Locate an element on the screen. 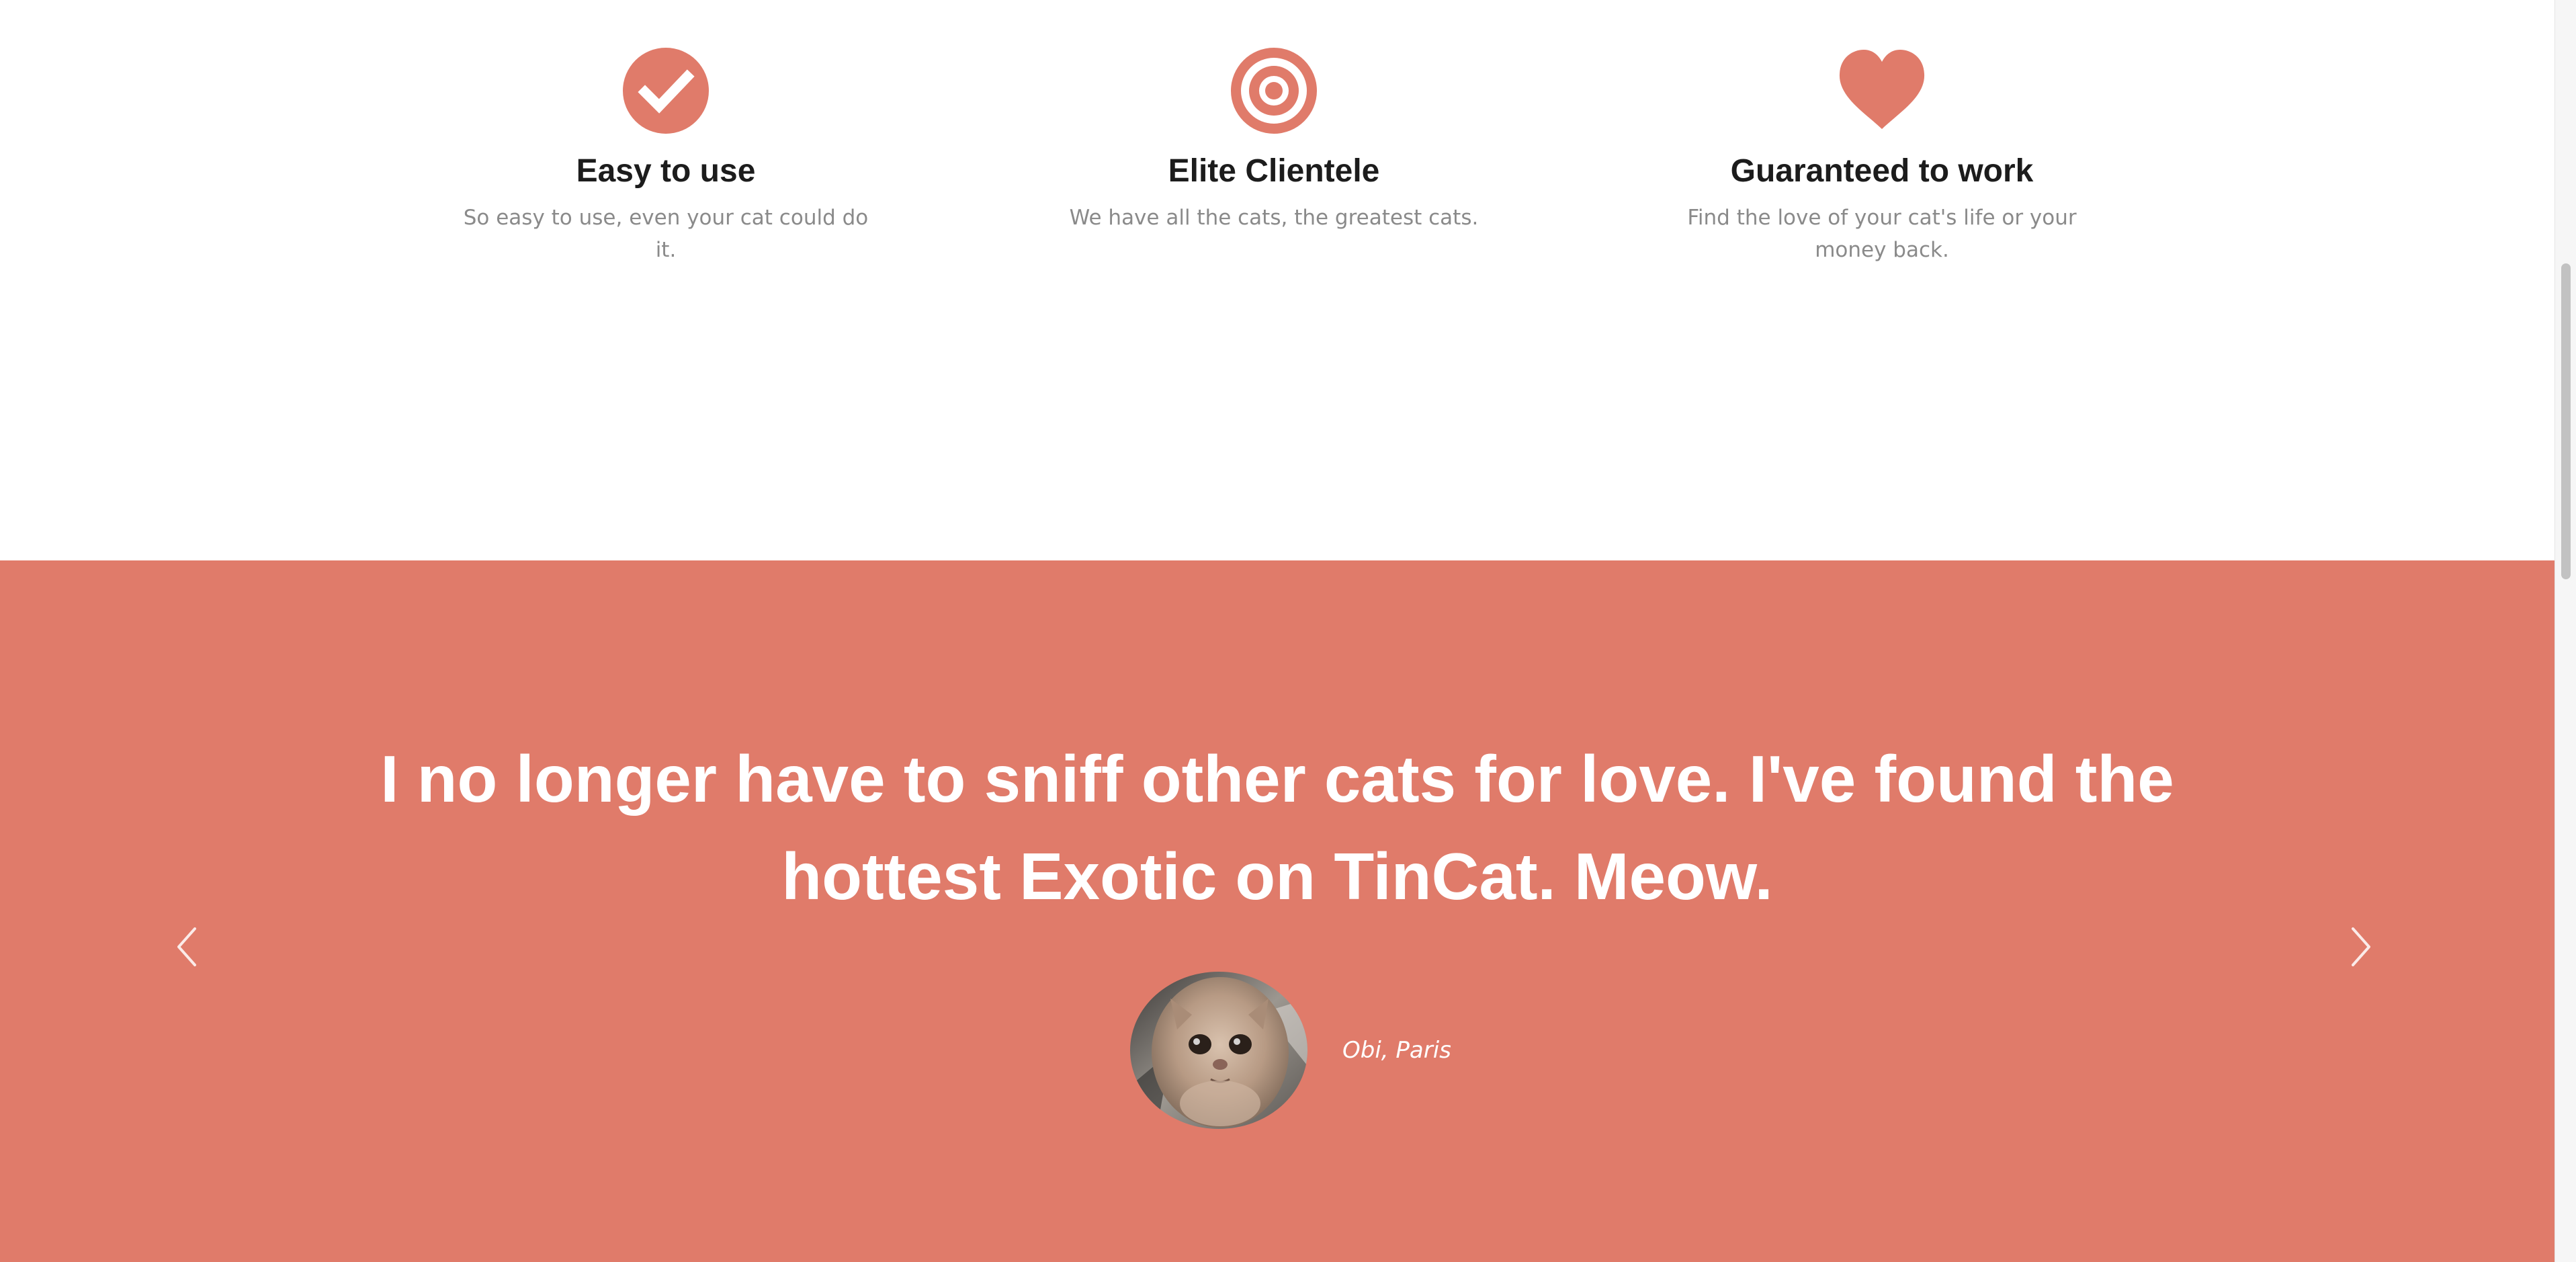 This screenshot has height=1262, width=2576. check-circle-icon is located at coordinates (666, 91).